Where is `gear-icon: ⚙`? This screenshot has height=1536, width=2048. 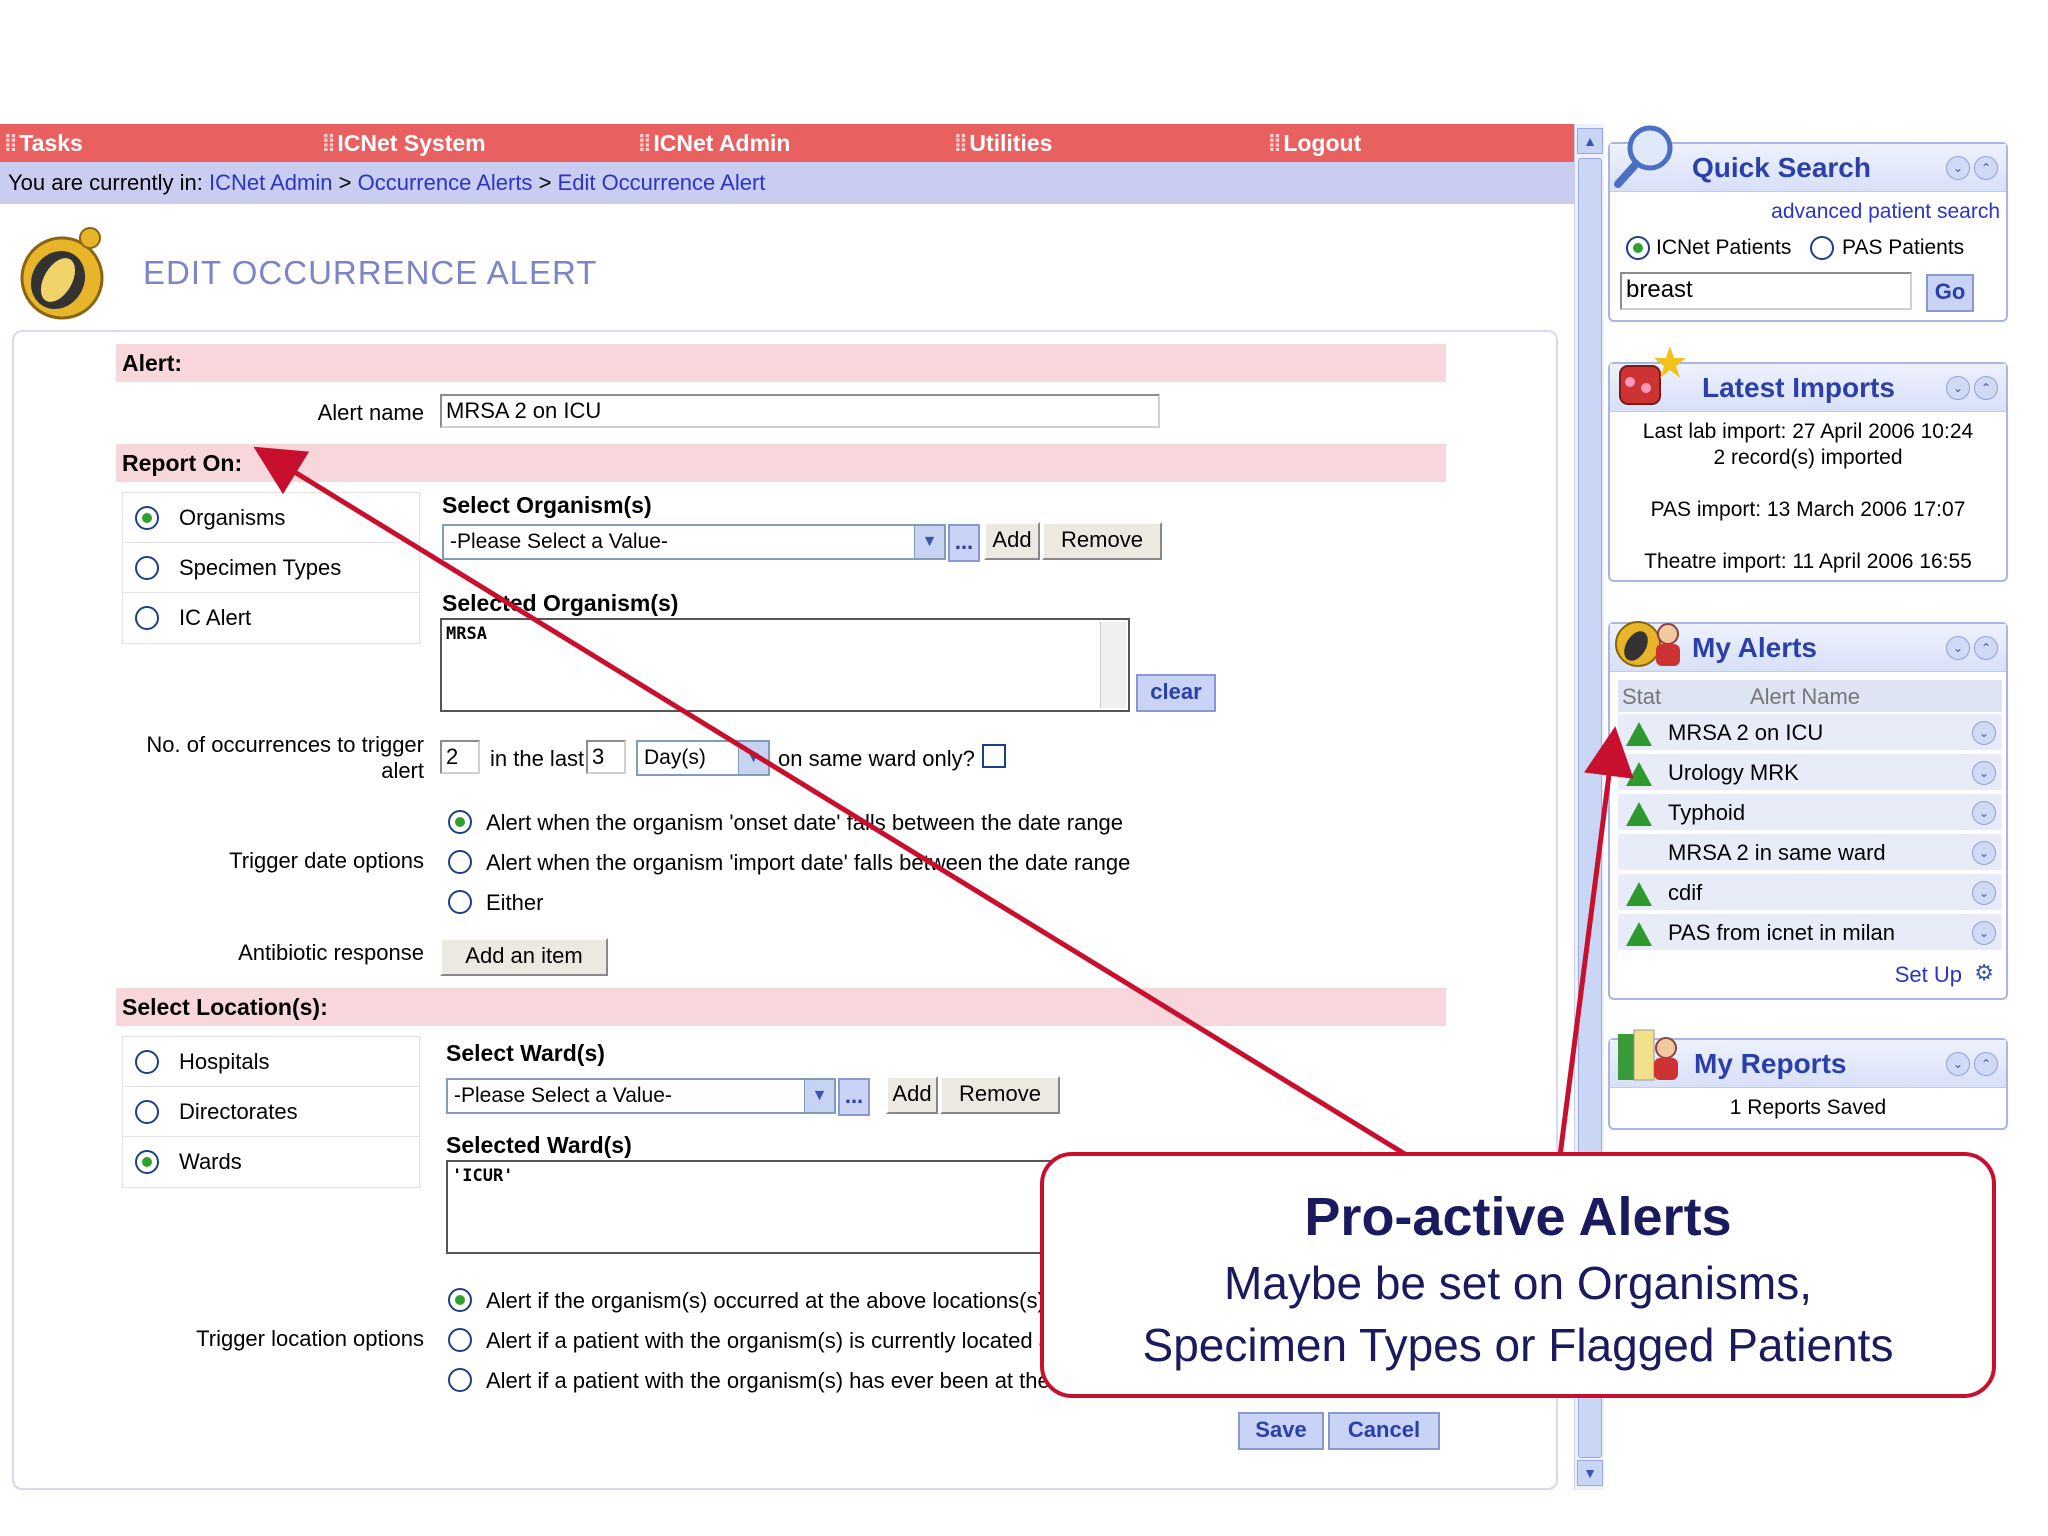
gear-icon: ⚙ is located at coordinates (1984, 973).